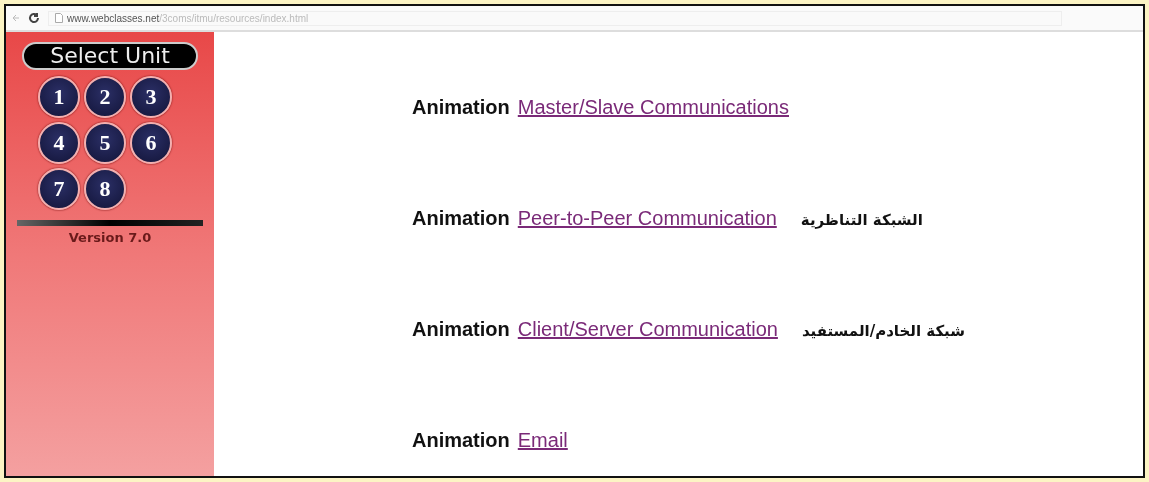  I want to click on select-unit-title: Select Unit, so click(110, 56).